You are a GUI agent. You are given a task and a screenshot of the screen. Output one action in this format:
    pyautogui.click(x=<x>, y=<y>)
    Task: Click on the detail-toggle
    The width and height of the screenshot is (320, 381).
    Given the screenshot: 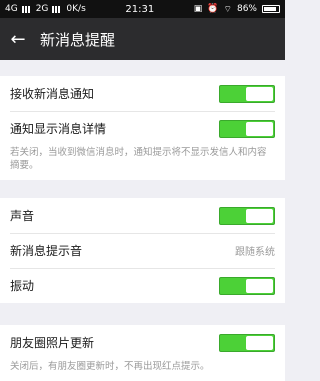 What is the action you would take?
    pyautogui.click(x=247, y=128)
    